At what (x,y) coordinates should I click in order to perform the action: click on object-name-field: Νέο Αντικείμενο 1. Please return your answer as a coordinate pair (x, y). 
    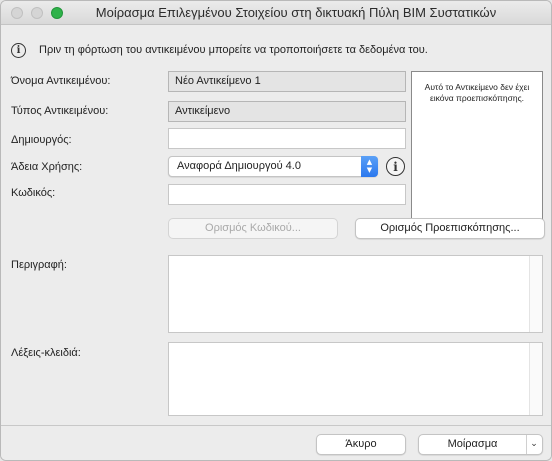
    Looking at the image, I should click on (287, 81).